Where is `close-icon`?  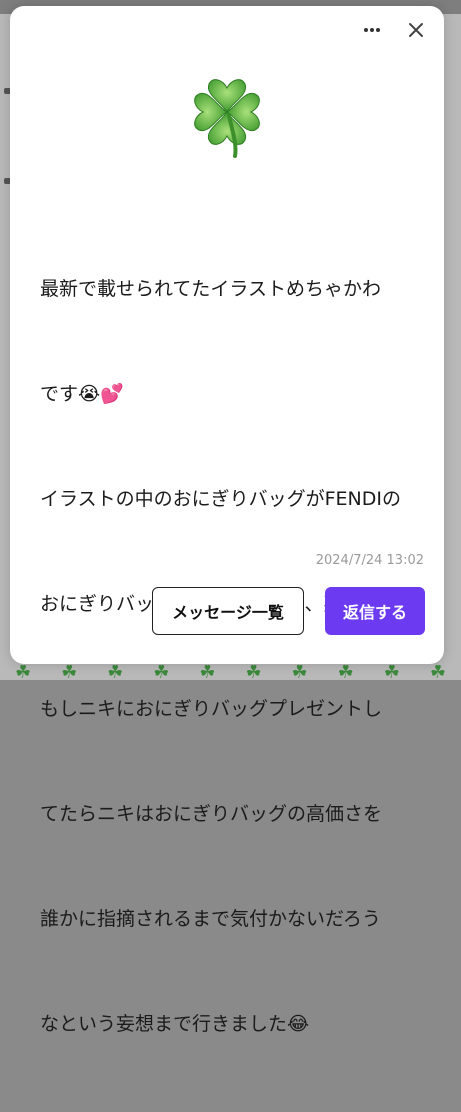
close-icon is located at coordinates (416, 30).